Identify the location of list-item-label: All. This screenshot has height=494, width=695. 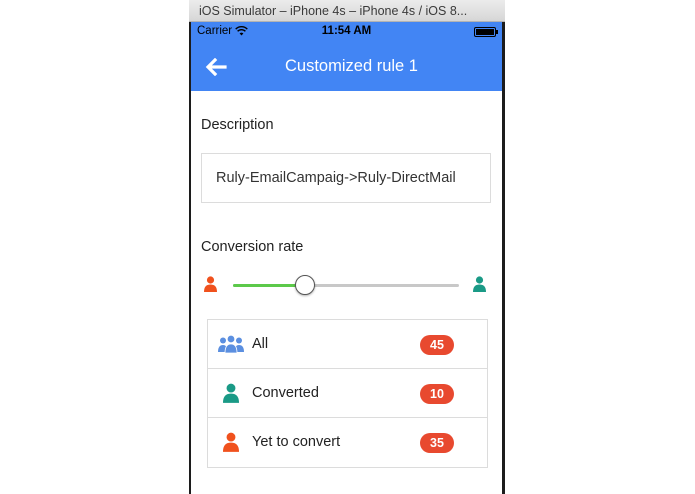
(260, 344).